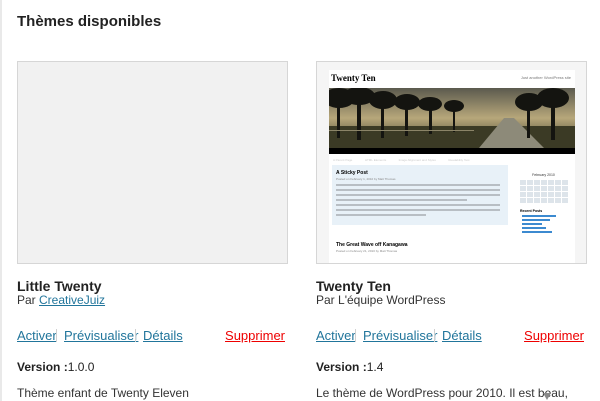 The height and width of the screenshot is (401, 600). I want to click on theme-name: Little Twenty, so click(59, 286).